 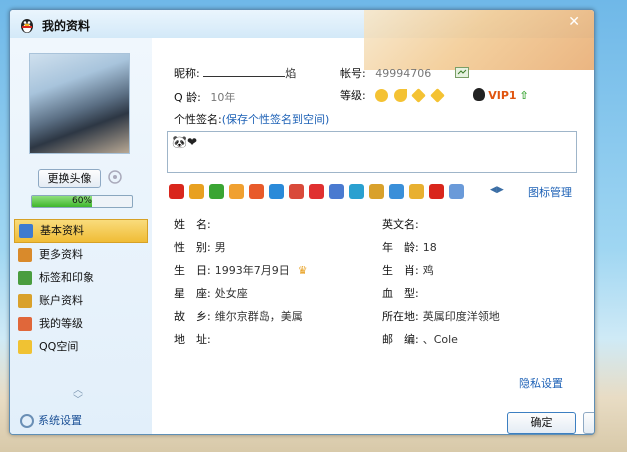 What do you see at coordinates (25, 324) in the screenshot?
I see `crown-icon` at bounding box center [25, 324].